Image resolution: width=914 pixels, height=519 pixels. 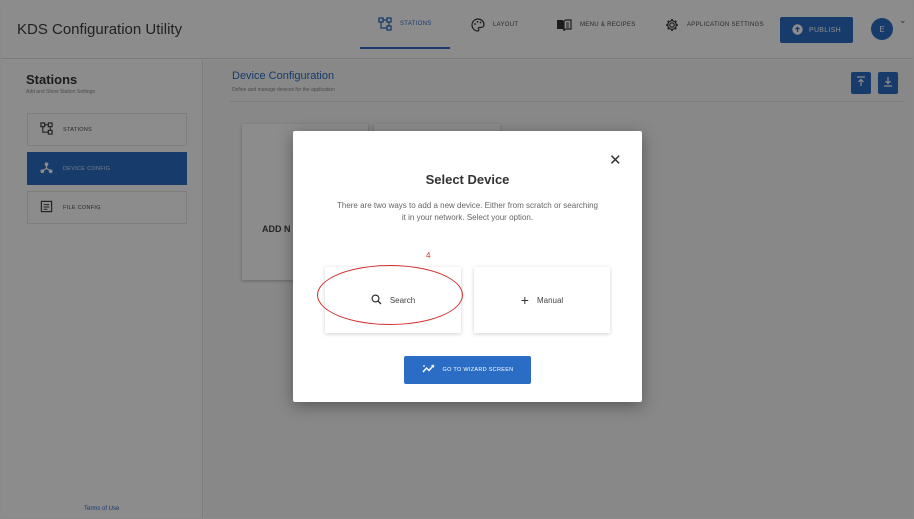 What do you see at coordinates (402, 300) in the screenshot?
I see `search-option-label: Search` at bounding box center [402, 300].